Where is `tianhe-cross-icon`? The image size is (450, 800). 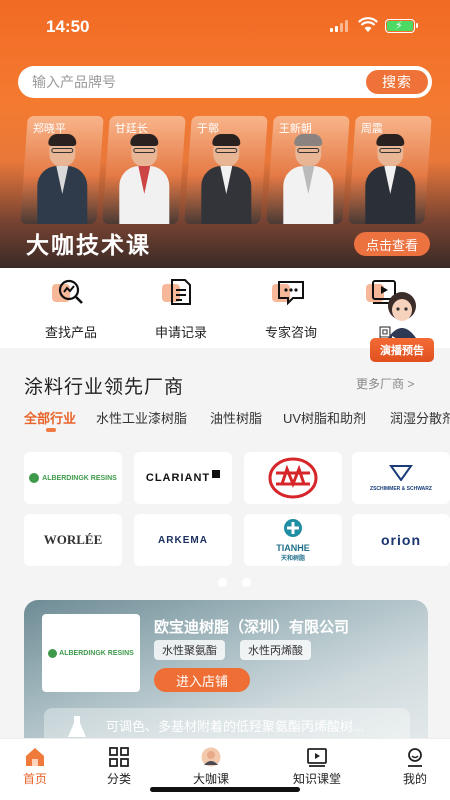
tianhe-cross-icon is located at coordinates (293, 528).